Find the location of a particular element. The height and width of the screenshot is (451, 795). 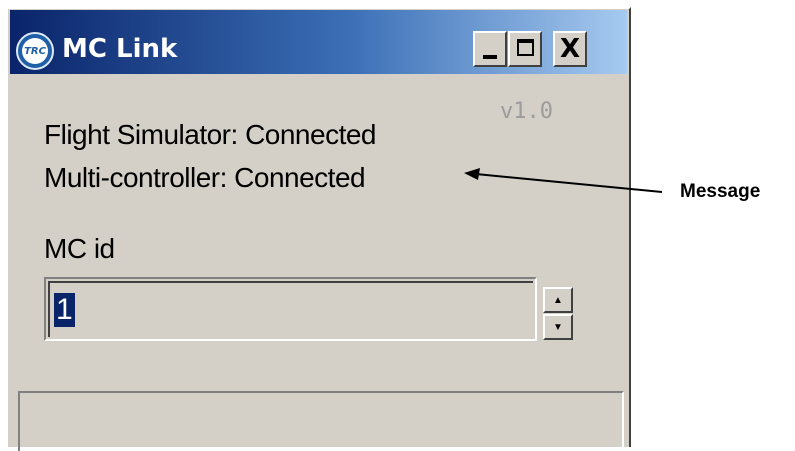

maximize-icon is located at coordinates (525, 47).